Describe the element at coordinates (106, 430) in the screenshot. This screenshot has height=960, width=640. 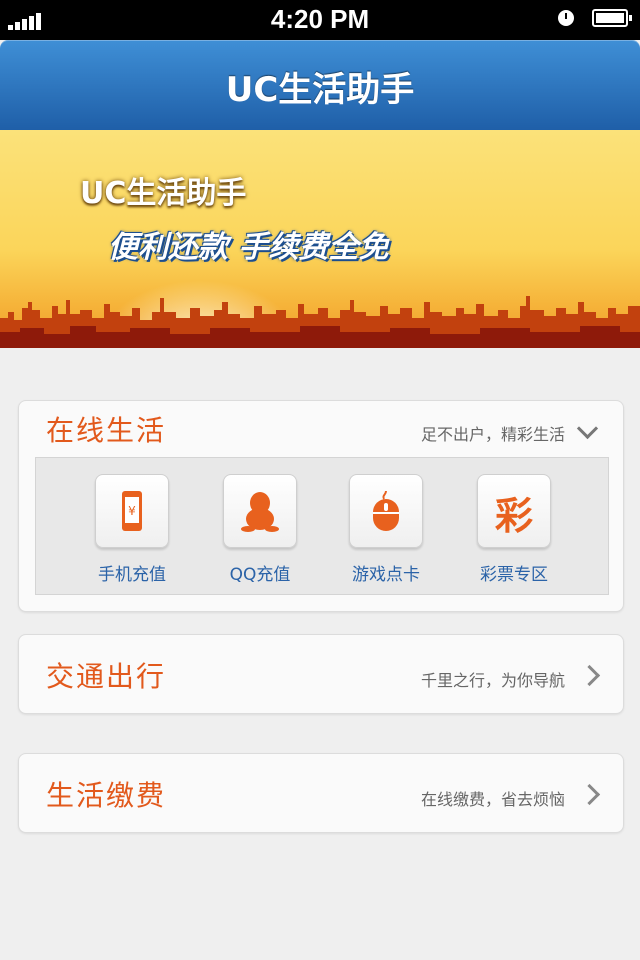
I see `online-life-title: 在线生活` at that location.